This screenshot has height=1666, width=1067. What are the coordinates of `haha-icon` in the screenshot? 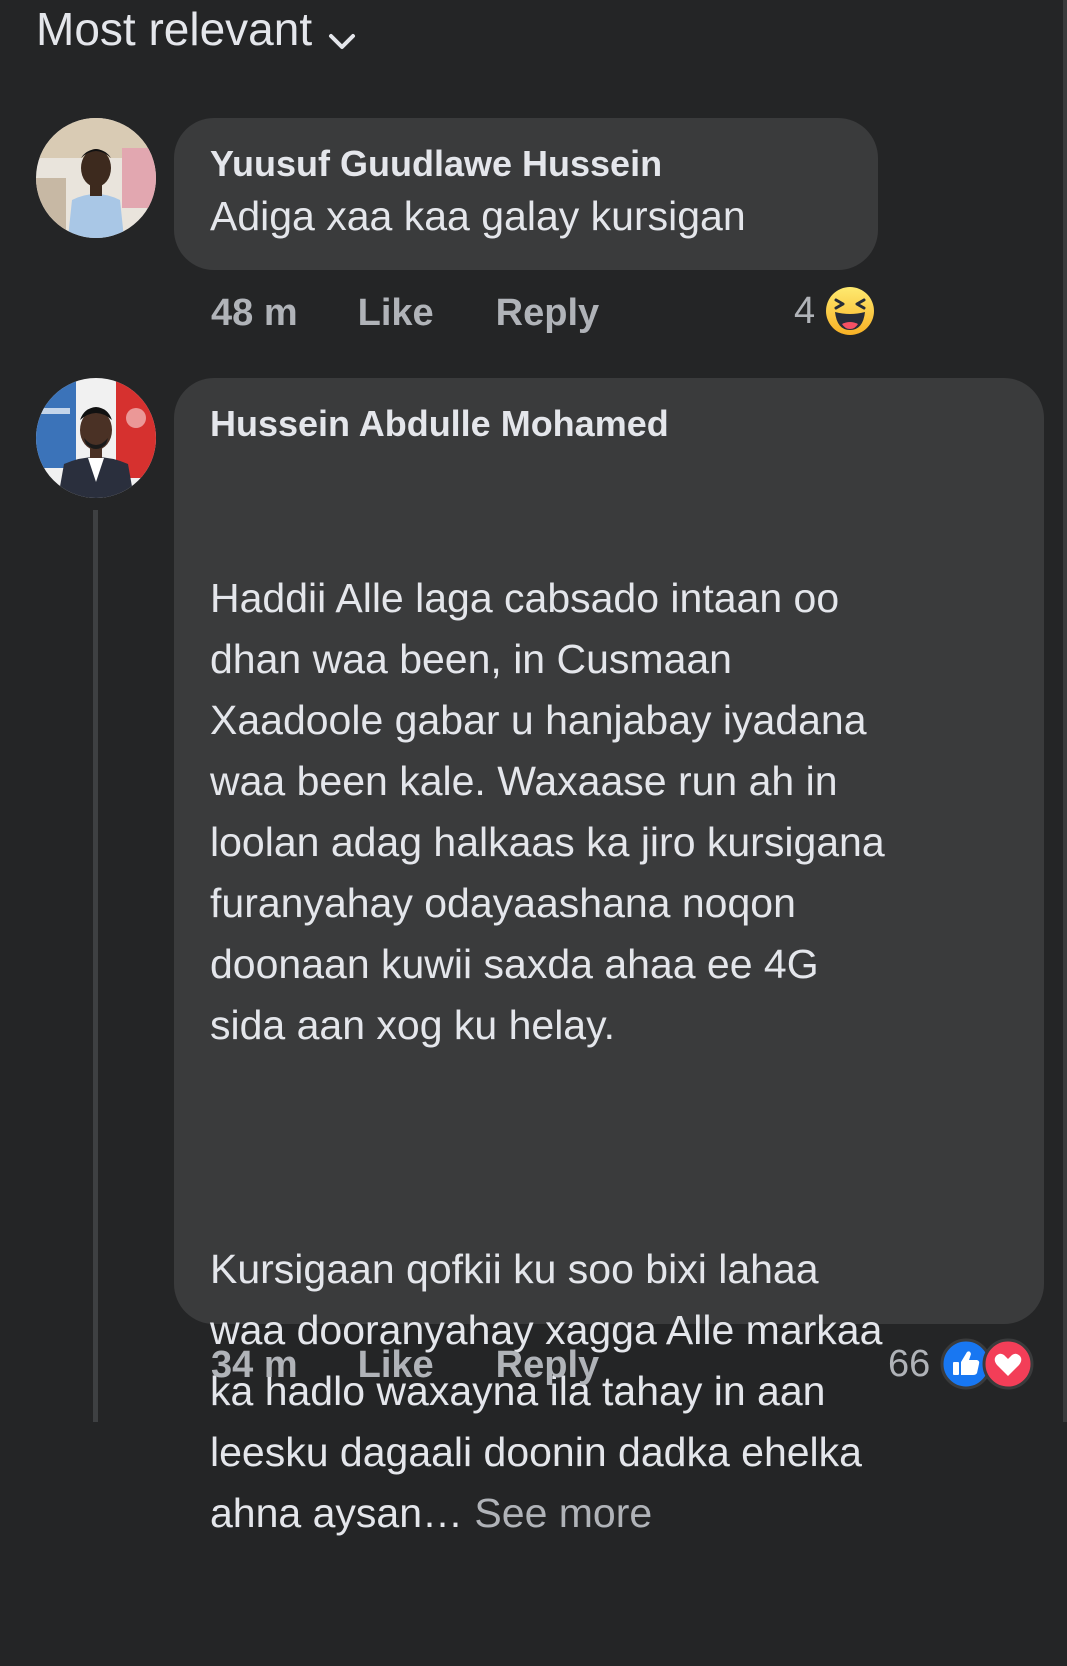 It's located at (850, 311).